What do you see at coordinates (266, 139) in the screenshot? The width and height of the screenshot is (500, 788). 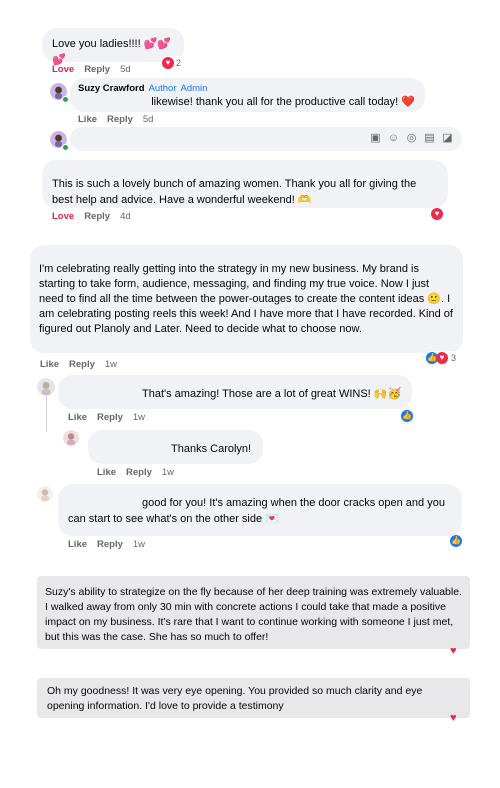 I see `reply-composer: ▣ ☺ ◎ ▤ ◪` at bounding box center [266, 139].